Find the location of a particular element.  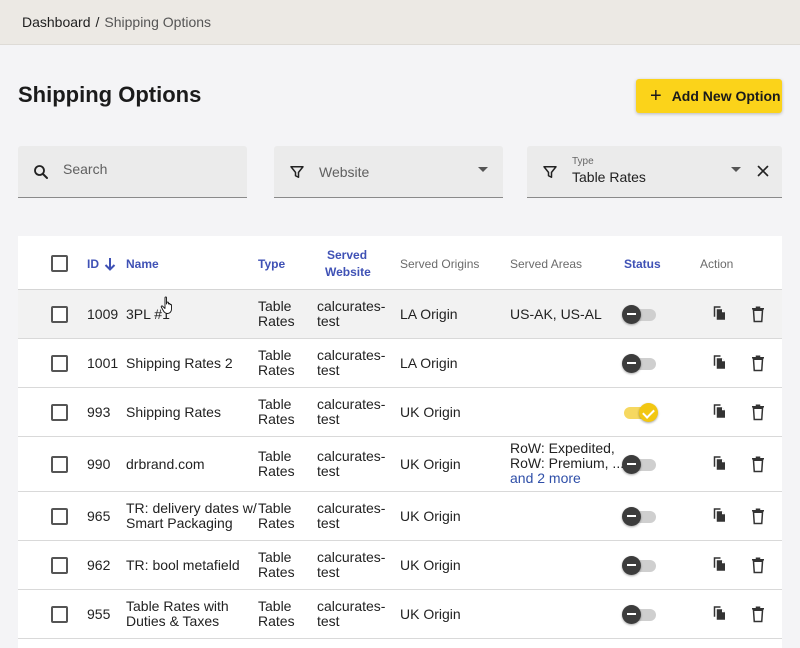

row-name-line1: Table Rates with is located at coordinates (177, 606).